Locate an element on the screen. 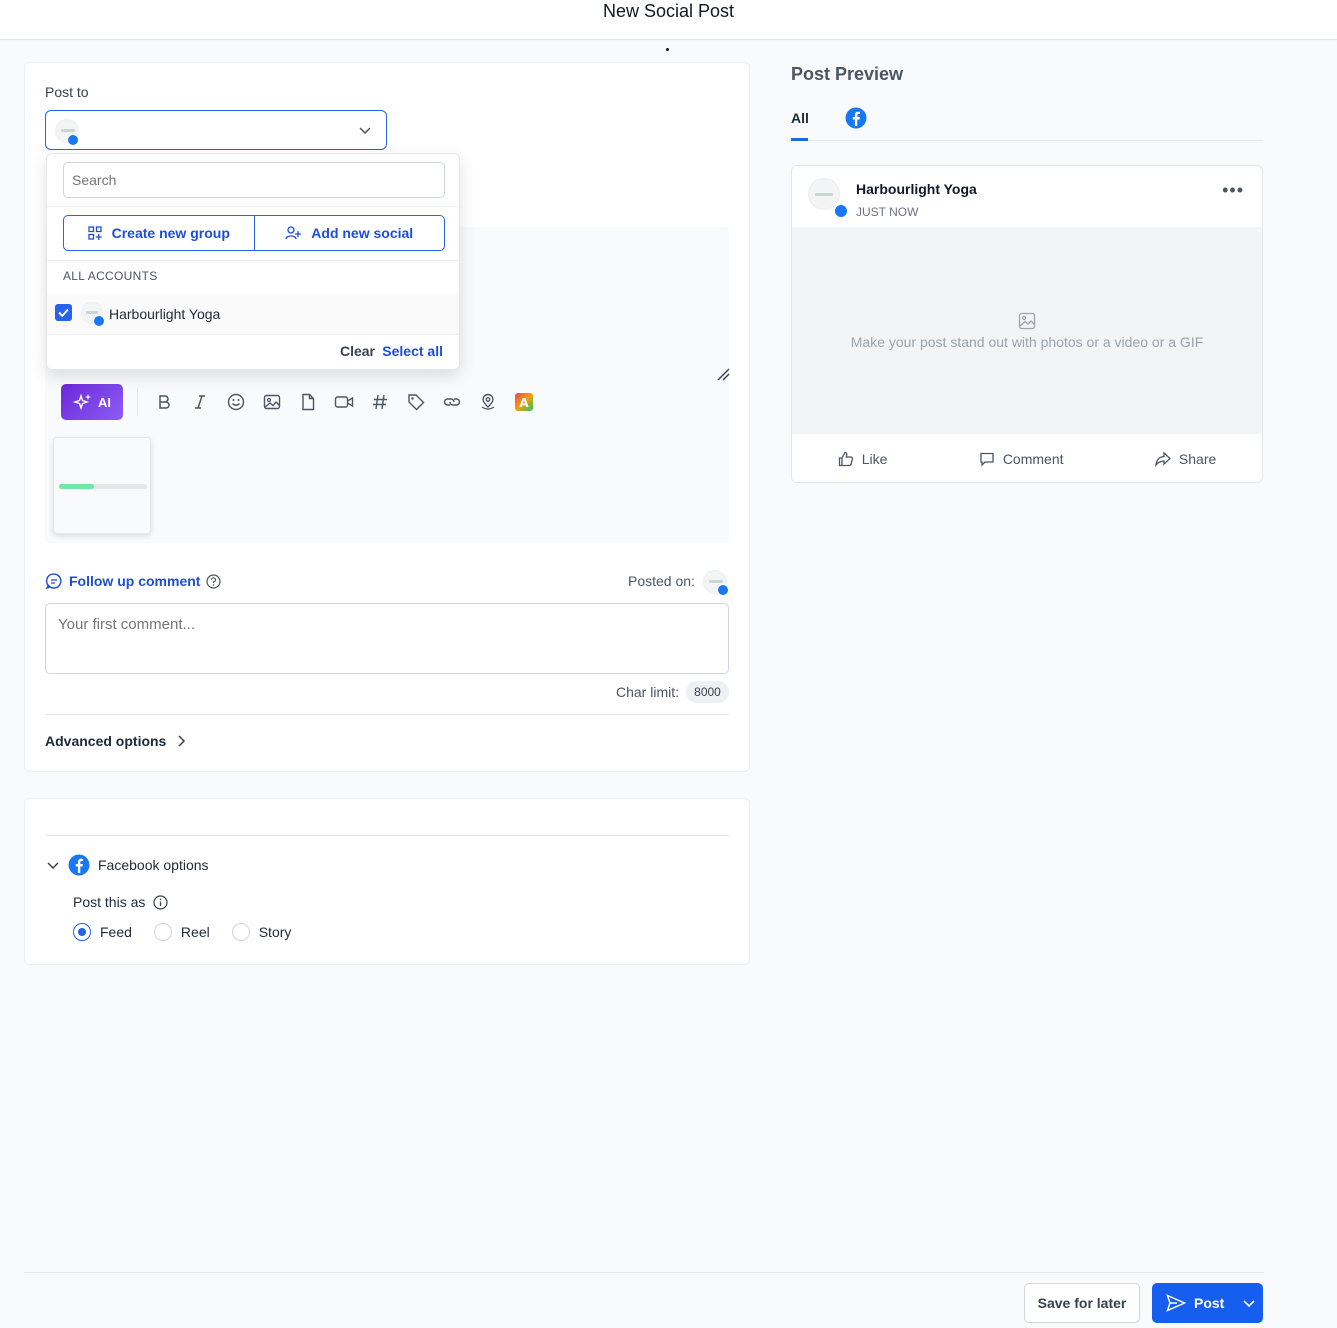 The width and height of the screenshot is (1337, 1328). like-action: Like is located at coordinates (863, 459).